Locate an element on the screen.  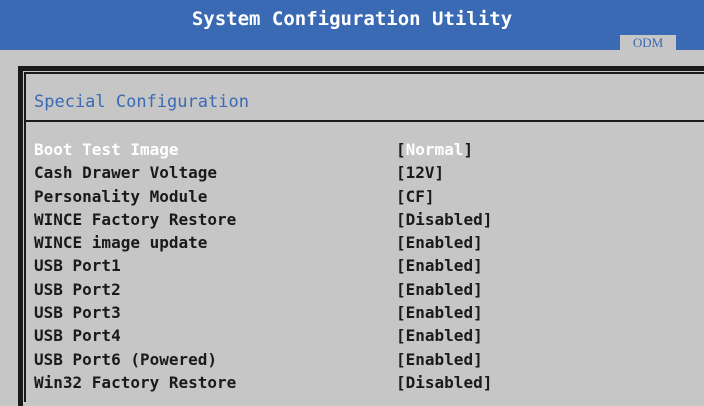
setting-row: WINCE image update [Enabled] is located at coordinates (369, 242).